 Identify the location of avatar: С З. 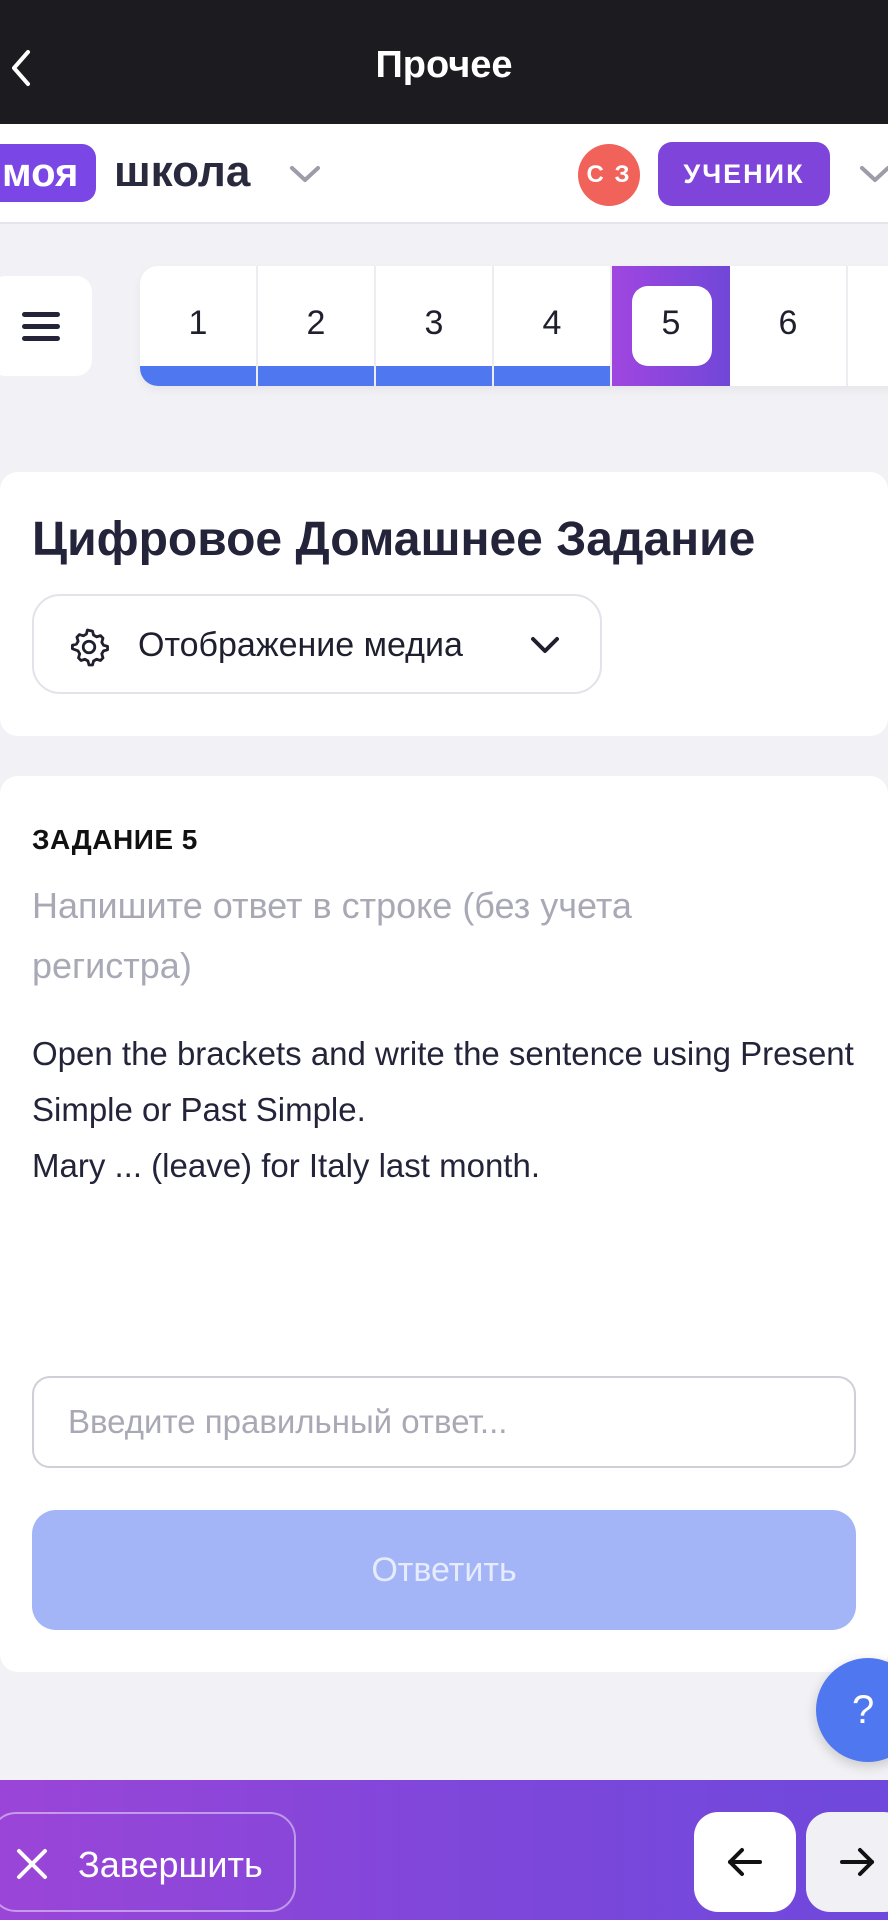
(609, 175).